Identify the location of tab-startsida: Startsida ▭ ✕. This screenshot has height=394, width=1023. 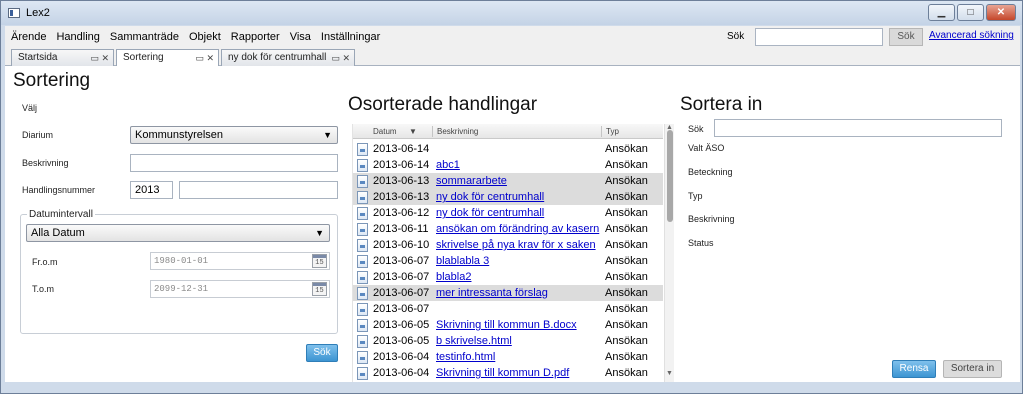
(62, 57).